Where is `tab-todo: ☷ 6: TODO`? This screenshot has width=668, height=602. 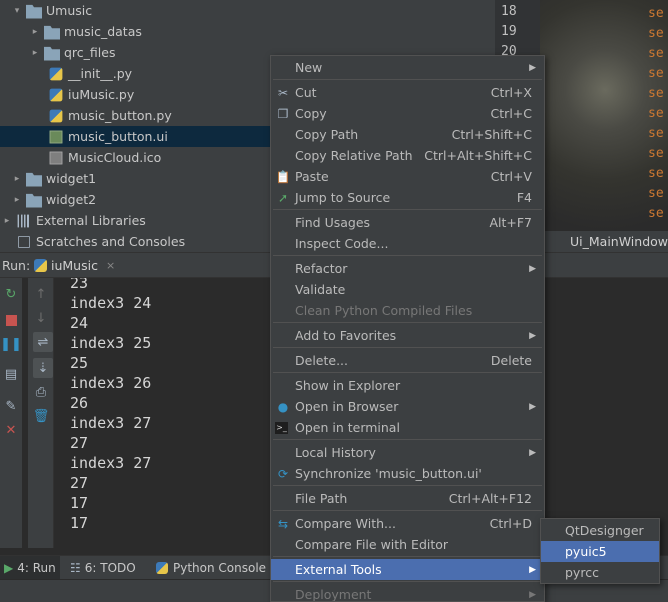 tab-todo: ☷ 6: TODO is located at coordinates (103, 568).